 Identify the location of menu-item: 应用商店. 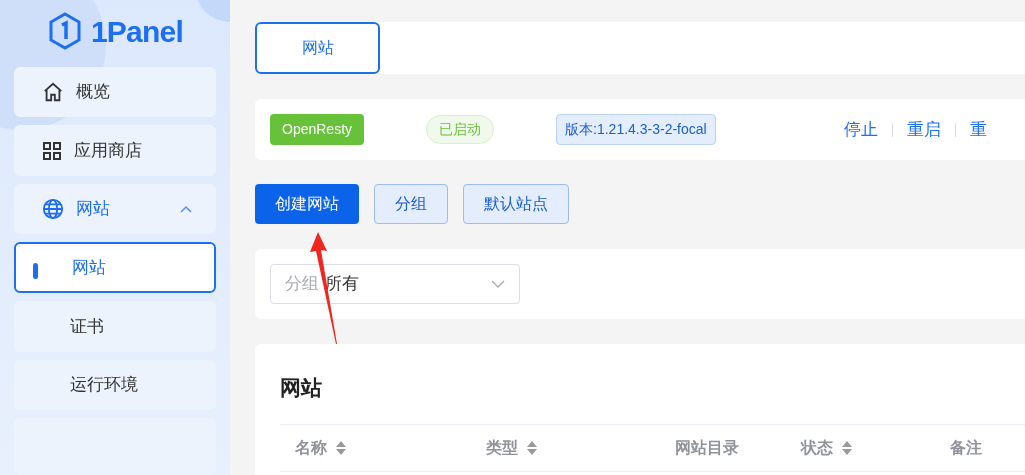
(115, 150).